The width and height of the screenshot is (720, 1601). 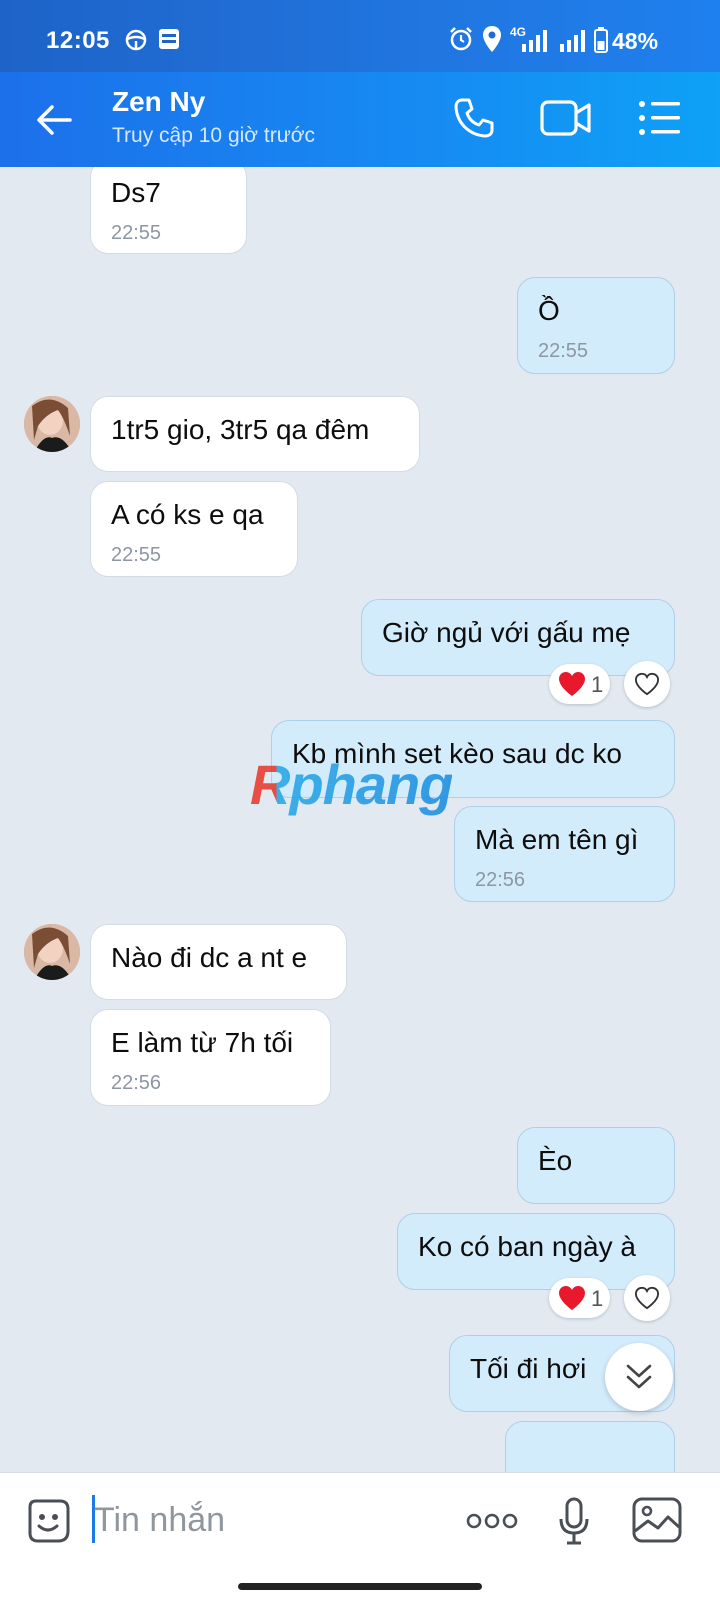 What do you see at coordinates (492, 1521) in the screenshot?
I see `more-options-icon` at bounding box center [492, 1521].